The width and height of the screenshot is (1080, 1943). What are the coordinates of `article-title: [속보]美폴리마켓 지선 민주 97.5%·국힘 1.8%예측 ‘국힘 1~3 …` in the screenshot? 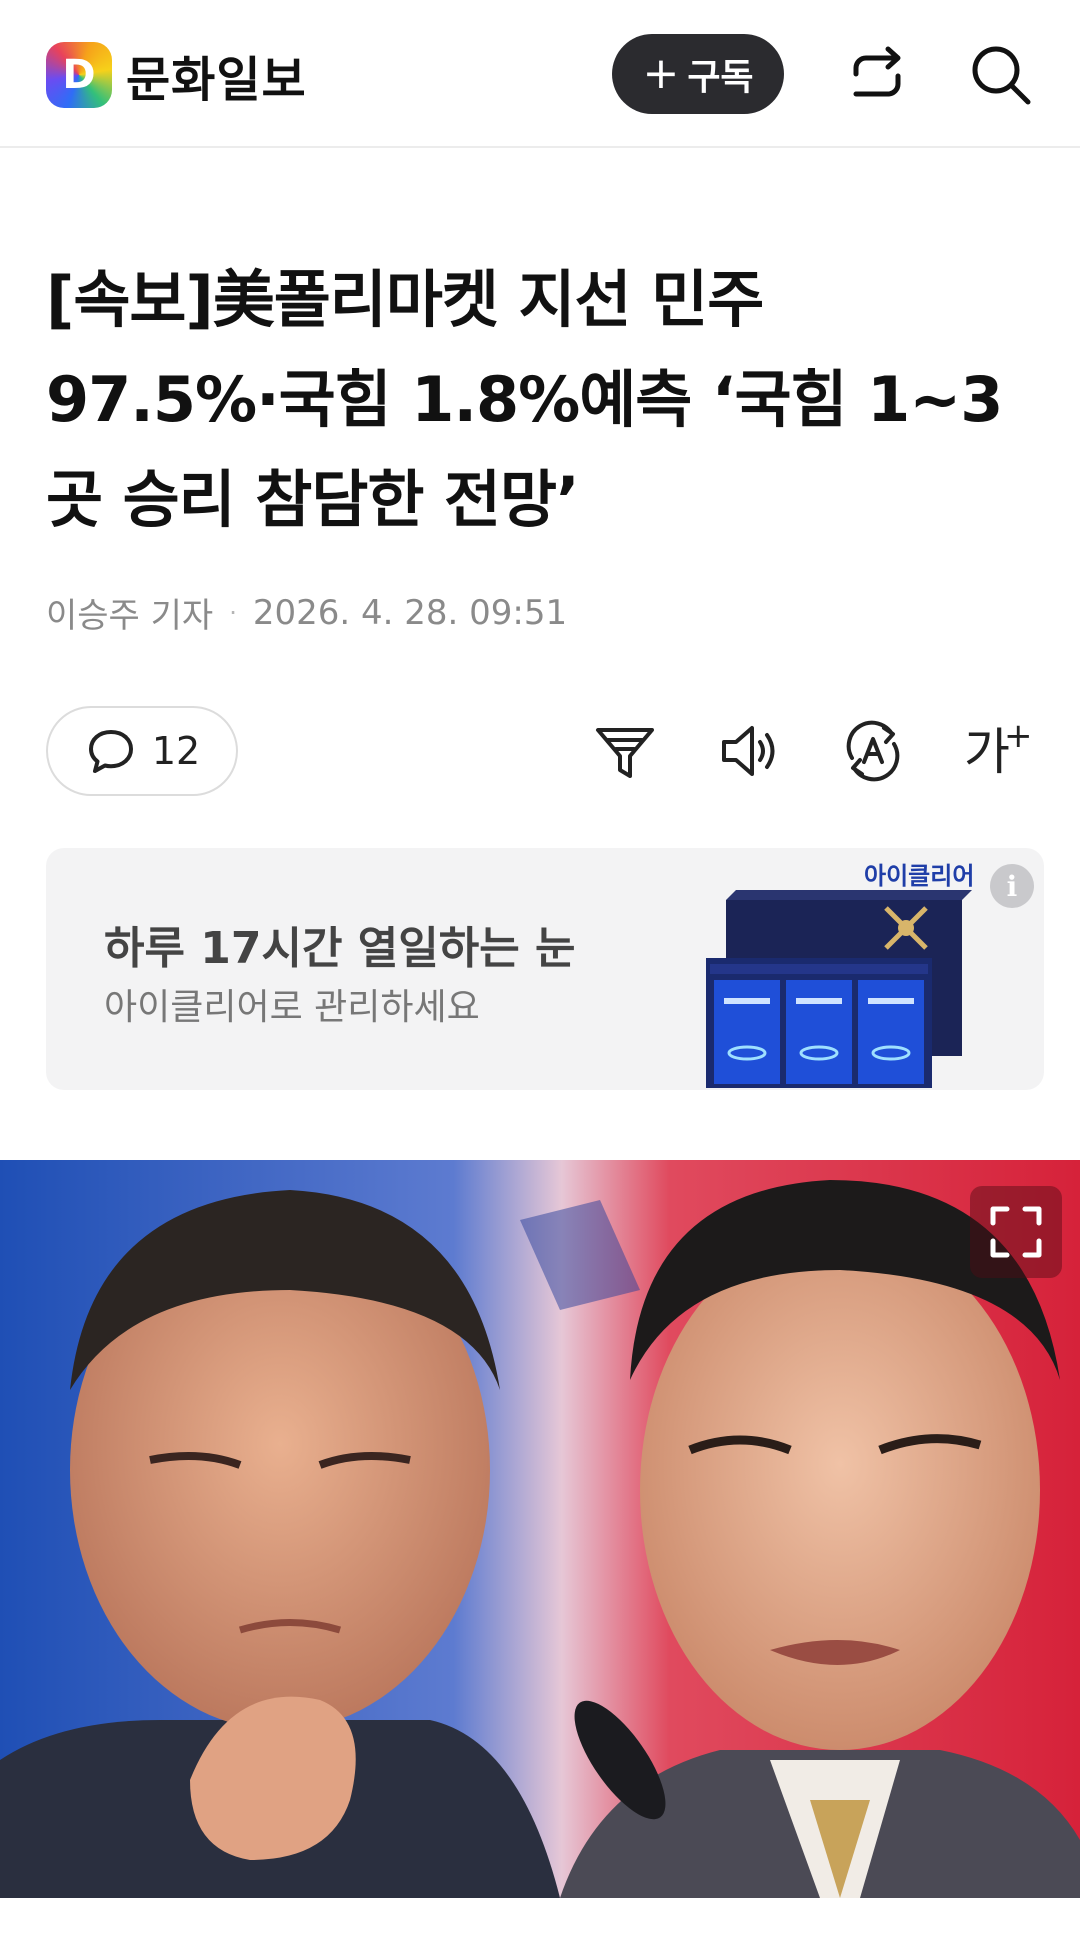 It's located at (541, 400).